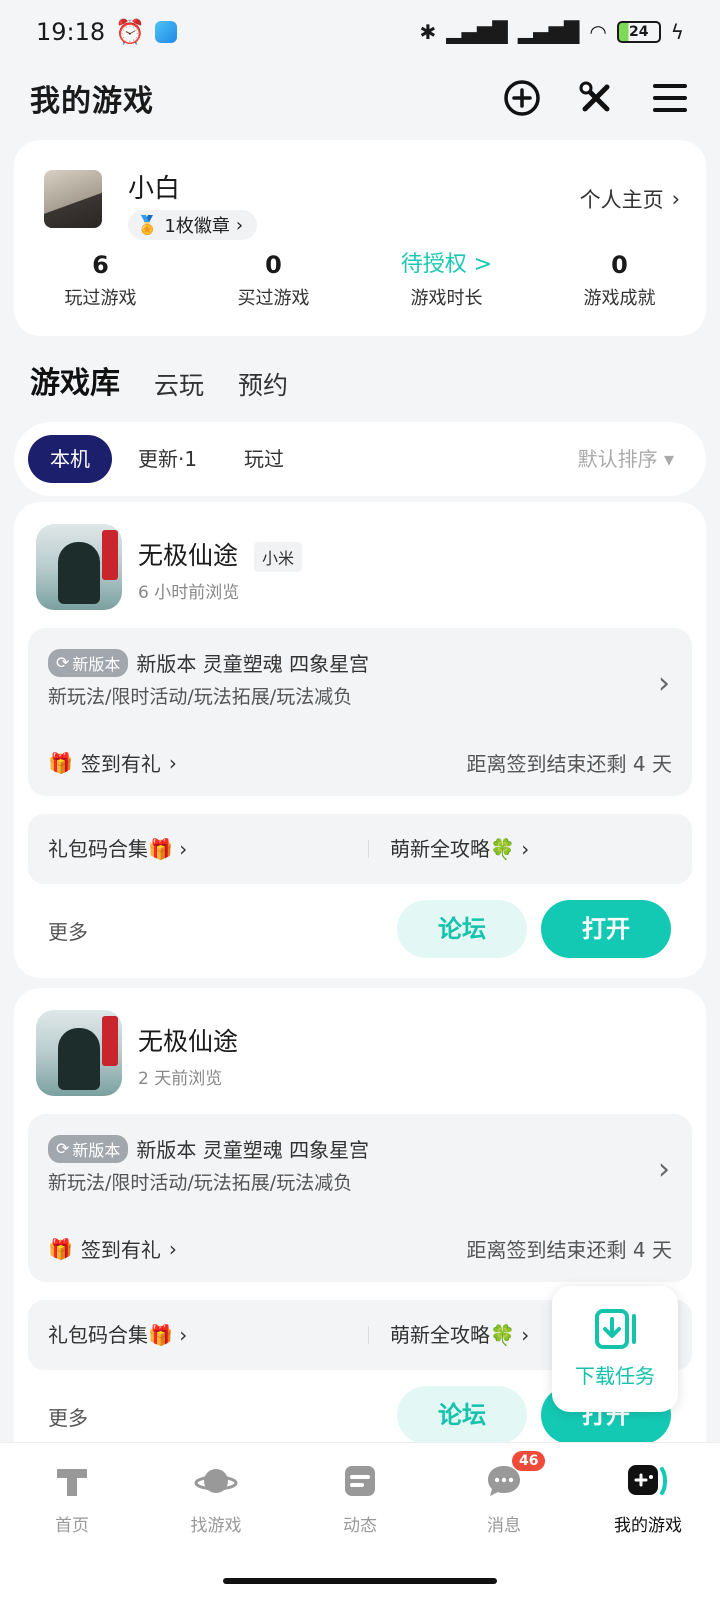  I want to click on sort-dropdown: 默认排序 ▾, so click(626, 459).